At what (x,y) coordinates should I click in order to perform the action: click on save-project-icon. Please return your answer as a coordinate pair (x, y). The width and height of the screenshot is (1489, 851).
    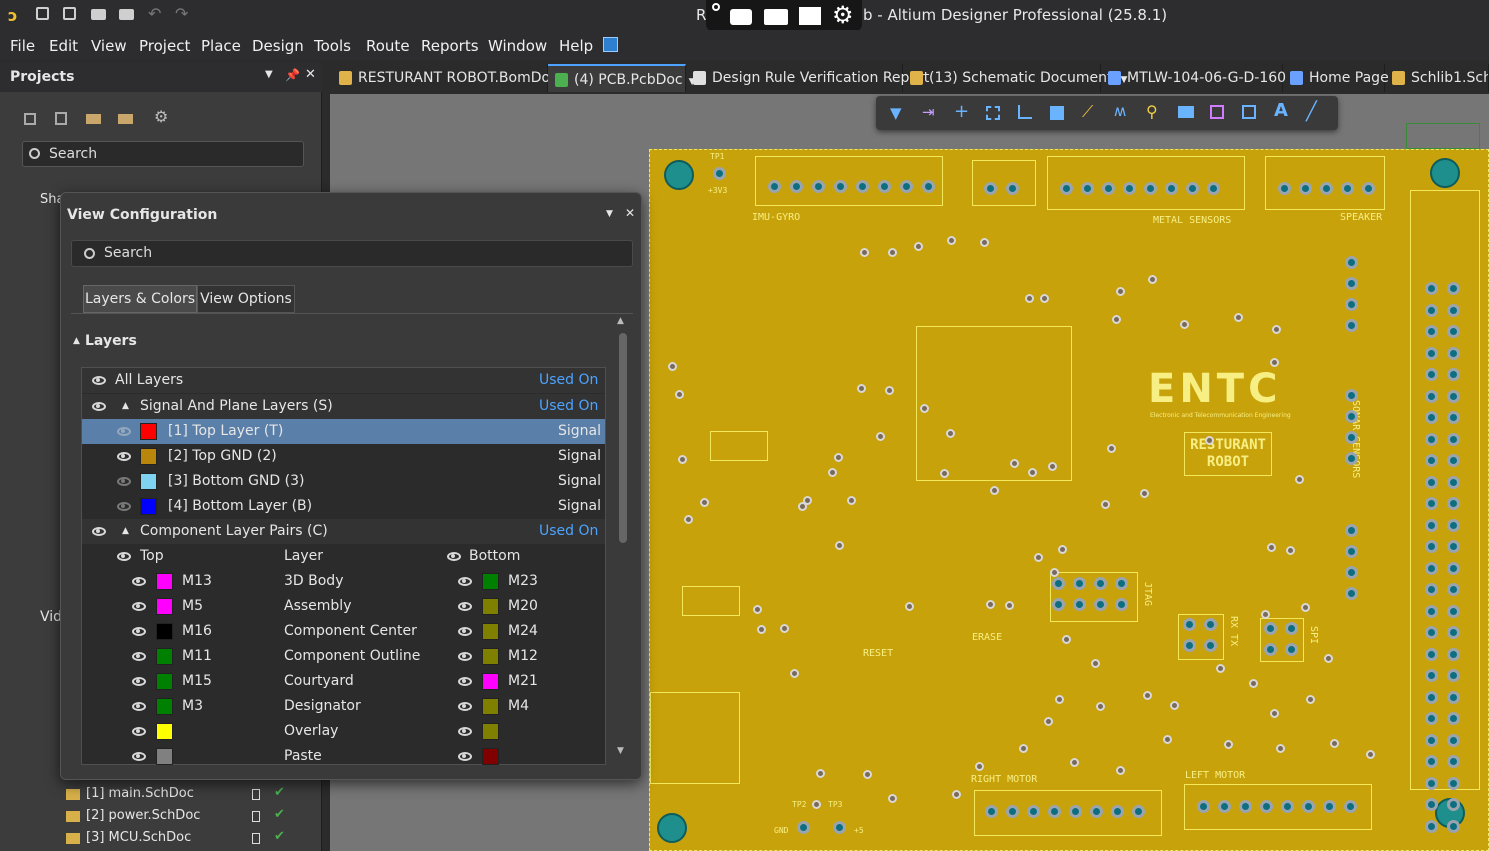
    Looking at the image, I should click on (30, 119).